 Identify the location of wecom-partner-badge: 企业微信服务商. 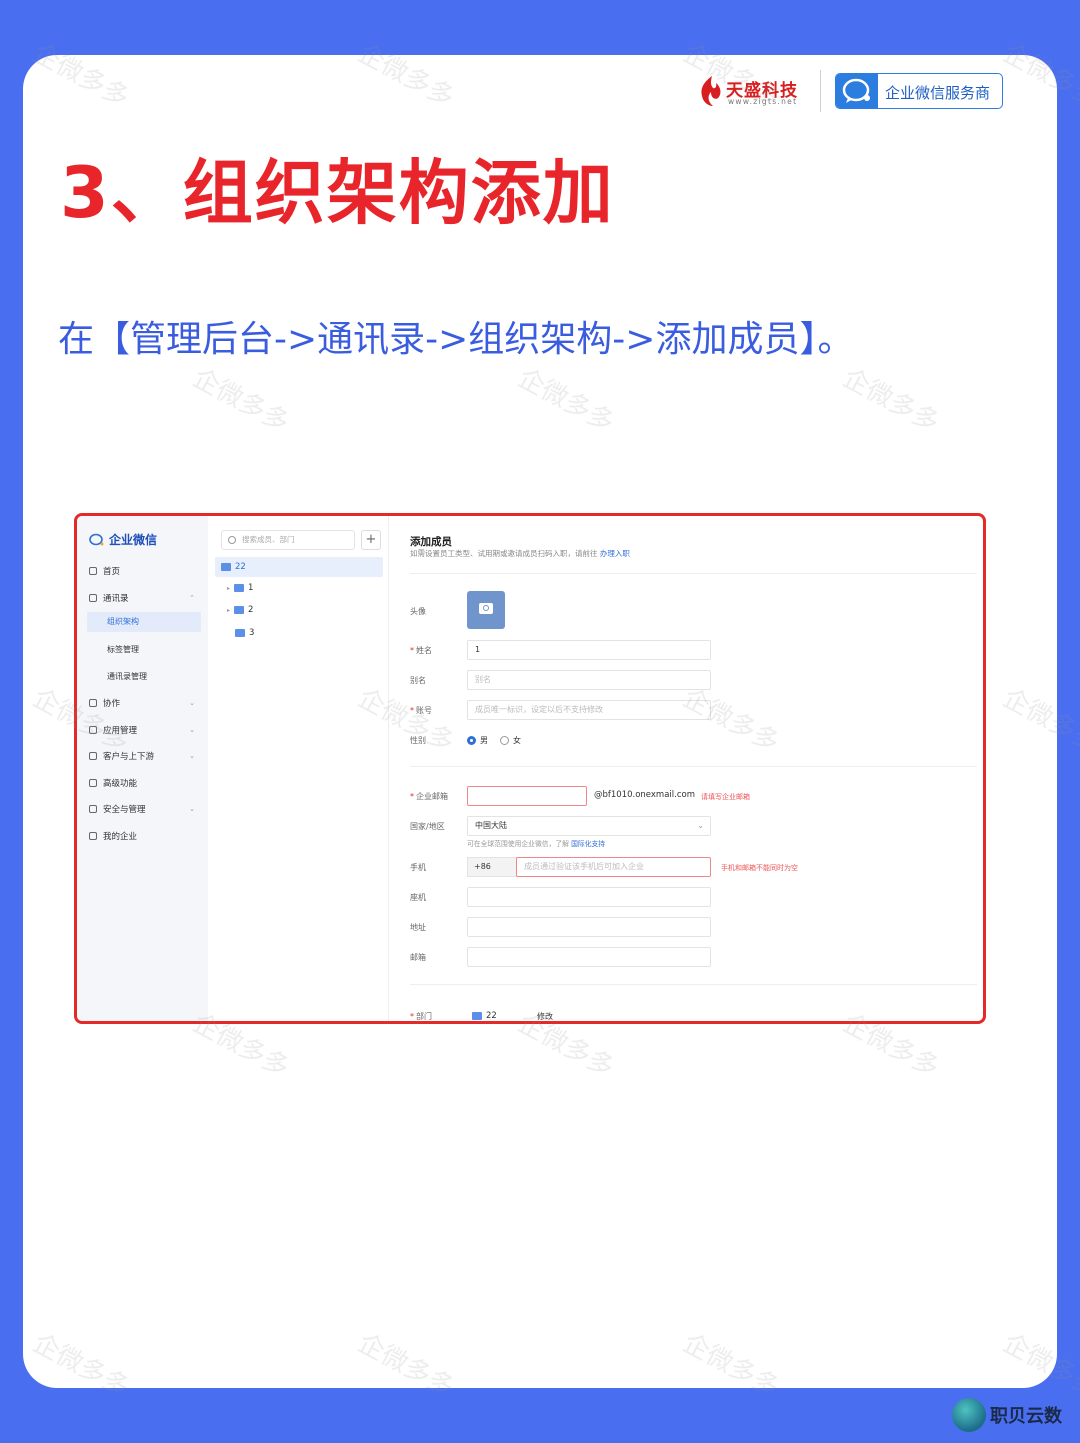
(919, 91).